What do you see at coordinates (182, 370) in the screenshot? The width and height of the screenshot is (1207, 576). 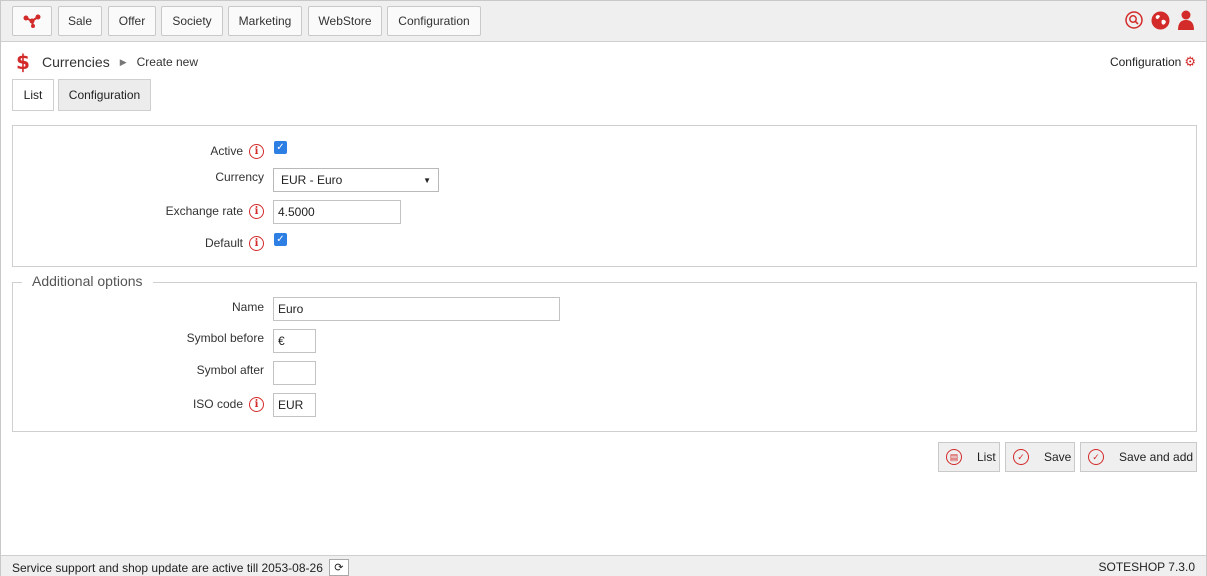 I see `symbol-after-label-row: Symbol after` at bounding box center [182, 370].